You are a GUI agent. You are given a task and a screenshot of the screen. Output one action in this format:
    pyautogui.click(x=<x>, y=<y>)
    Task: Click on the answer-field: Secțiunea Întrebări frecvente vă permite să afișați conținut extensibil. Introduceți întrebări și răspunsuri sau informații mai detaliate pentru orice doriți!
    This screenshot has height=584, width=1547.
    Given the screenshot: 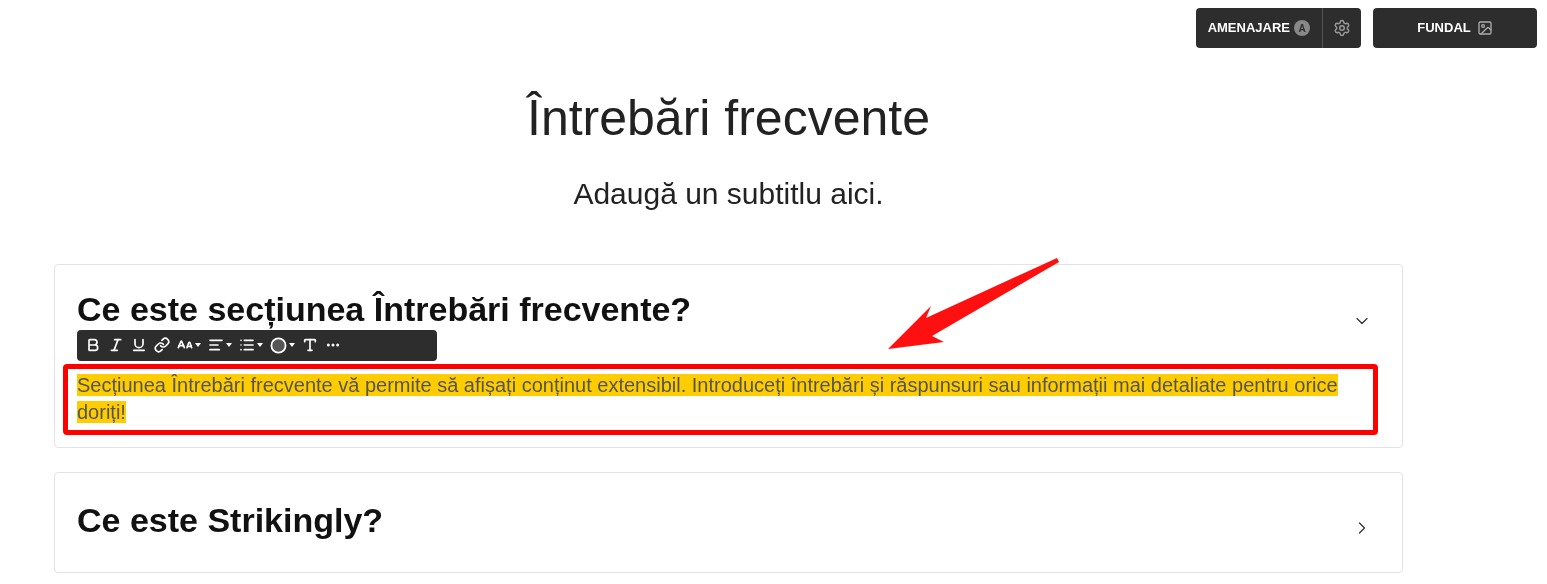 What is the action you would take?
    pyautogui.click(x=720, y=399)
    